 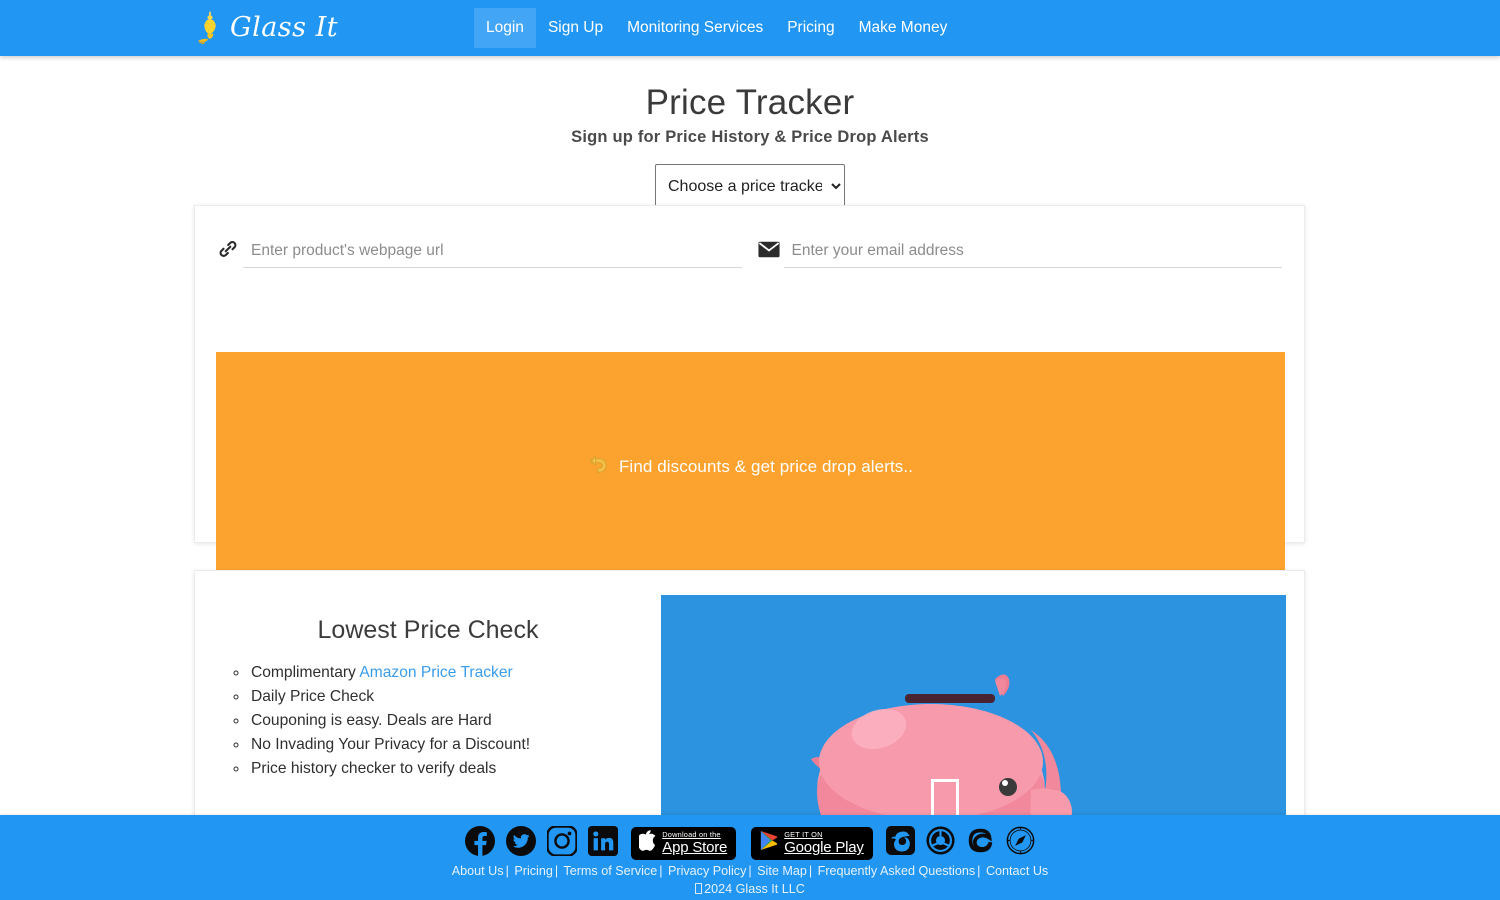 I want to click on nav-link-pricing: Pricing, so click(x=810, y=28).